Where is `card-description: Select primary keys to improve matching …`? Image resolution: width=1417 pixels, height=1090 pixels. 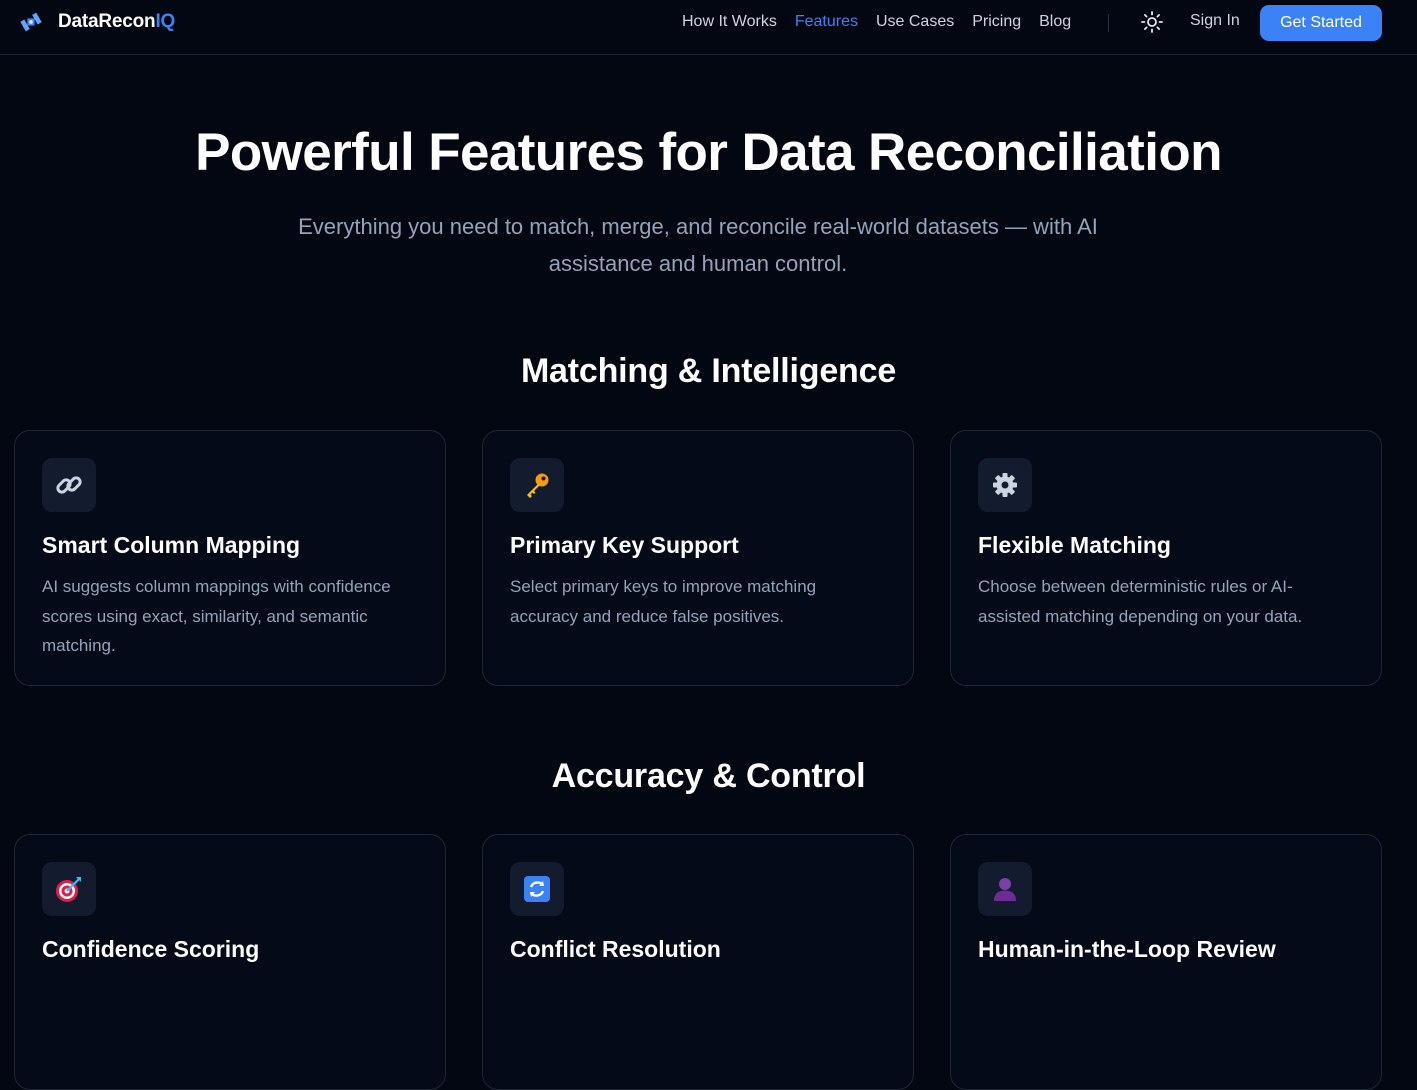 card-description: Select primary keys to improve matching … is located at coordinates (663, 601).